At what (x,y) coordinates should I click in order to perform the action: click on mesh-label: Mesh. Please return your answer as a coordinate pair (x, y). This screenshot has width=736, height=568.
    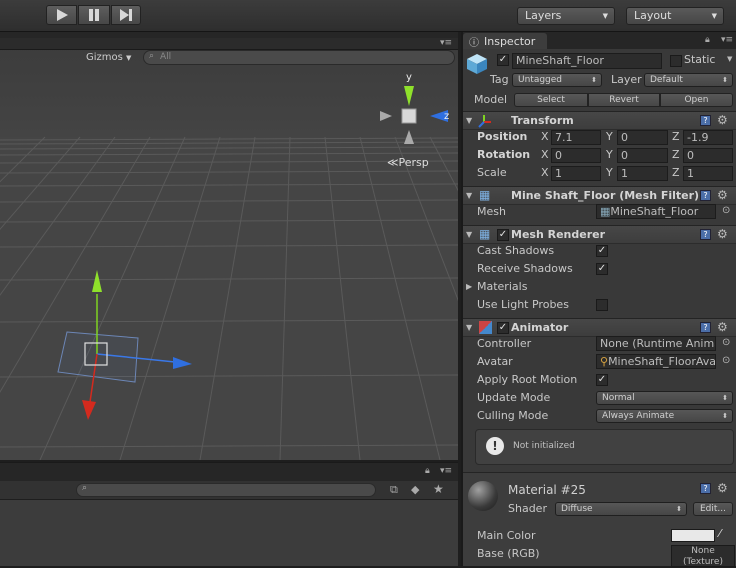
    Looking at the image, I should click on (491, 211).